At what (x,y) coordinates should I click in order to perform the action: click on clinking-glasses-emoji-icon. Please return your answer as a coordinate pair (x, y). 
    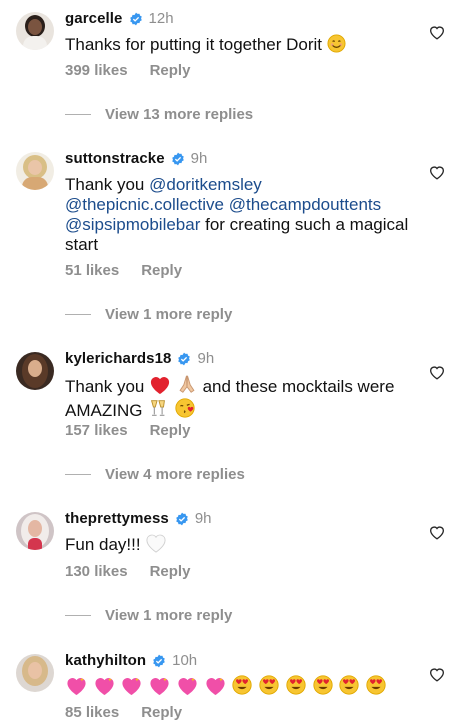
    Looking at the image, I should click on (158, 408).